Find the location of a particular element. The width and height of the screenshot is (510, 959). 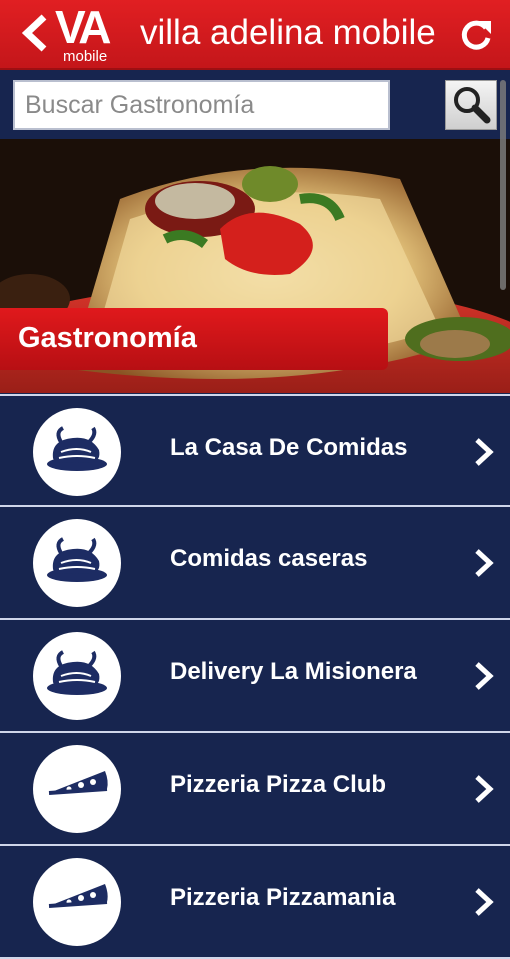

app-title: villa adelina mobile is located at coordinates (288, 32).